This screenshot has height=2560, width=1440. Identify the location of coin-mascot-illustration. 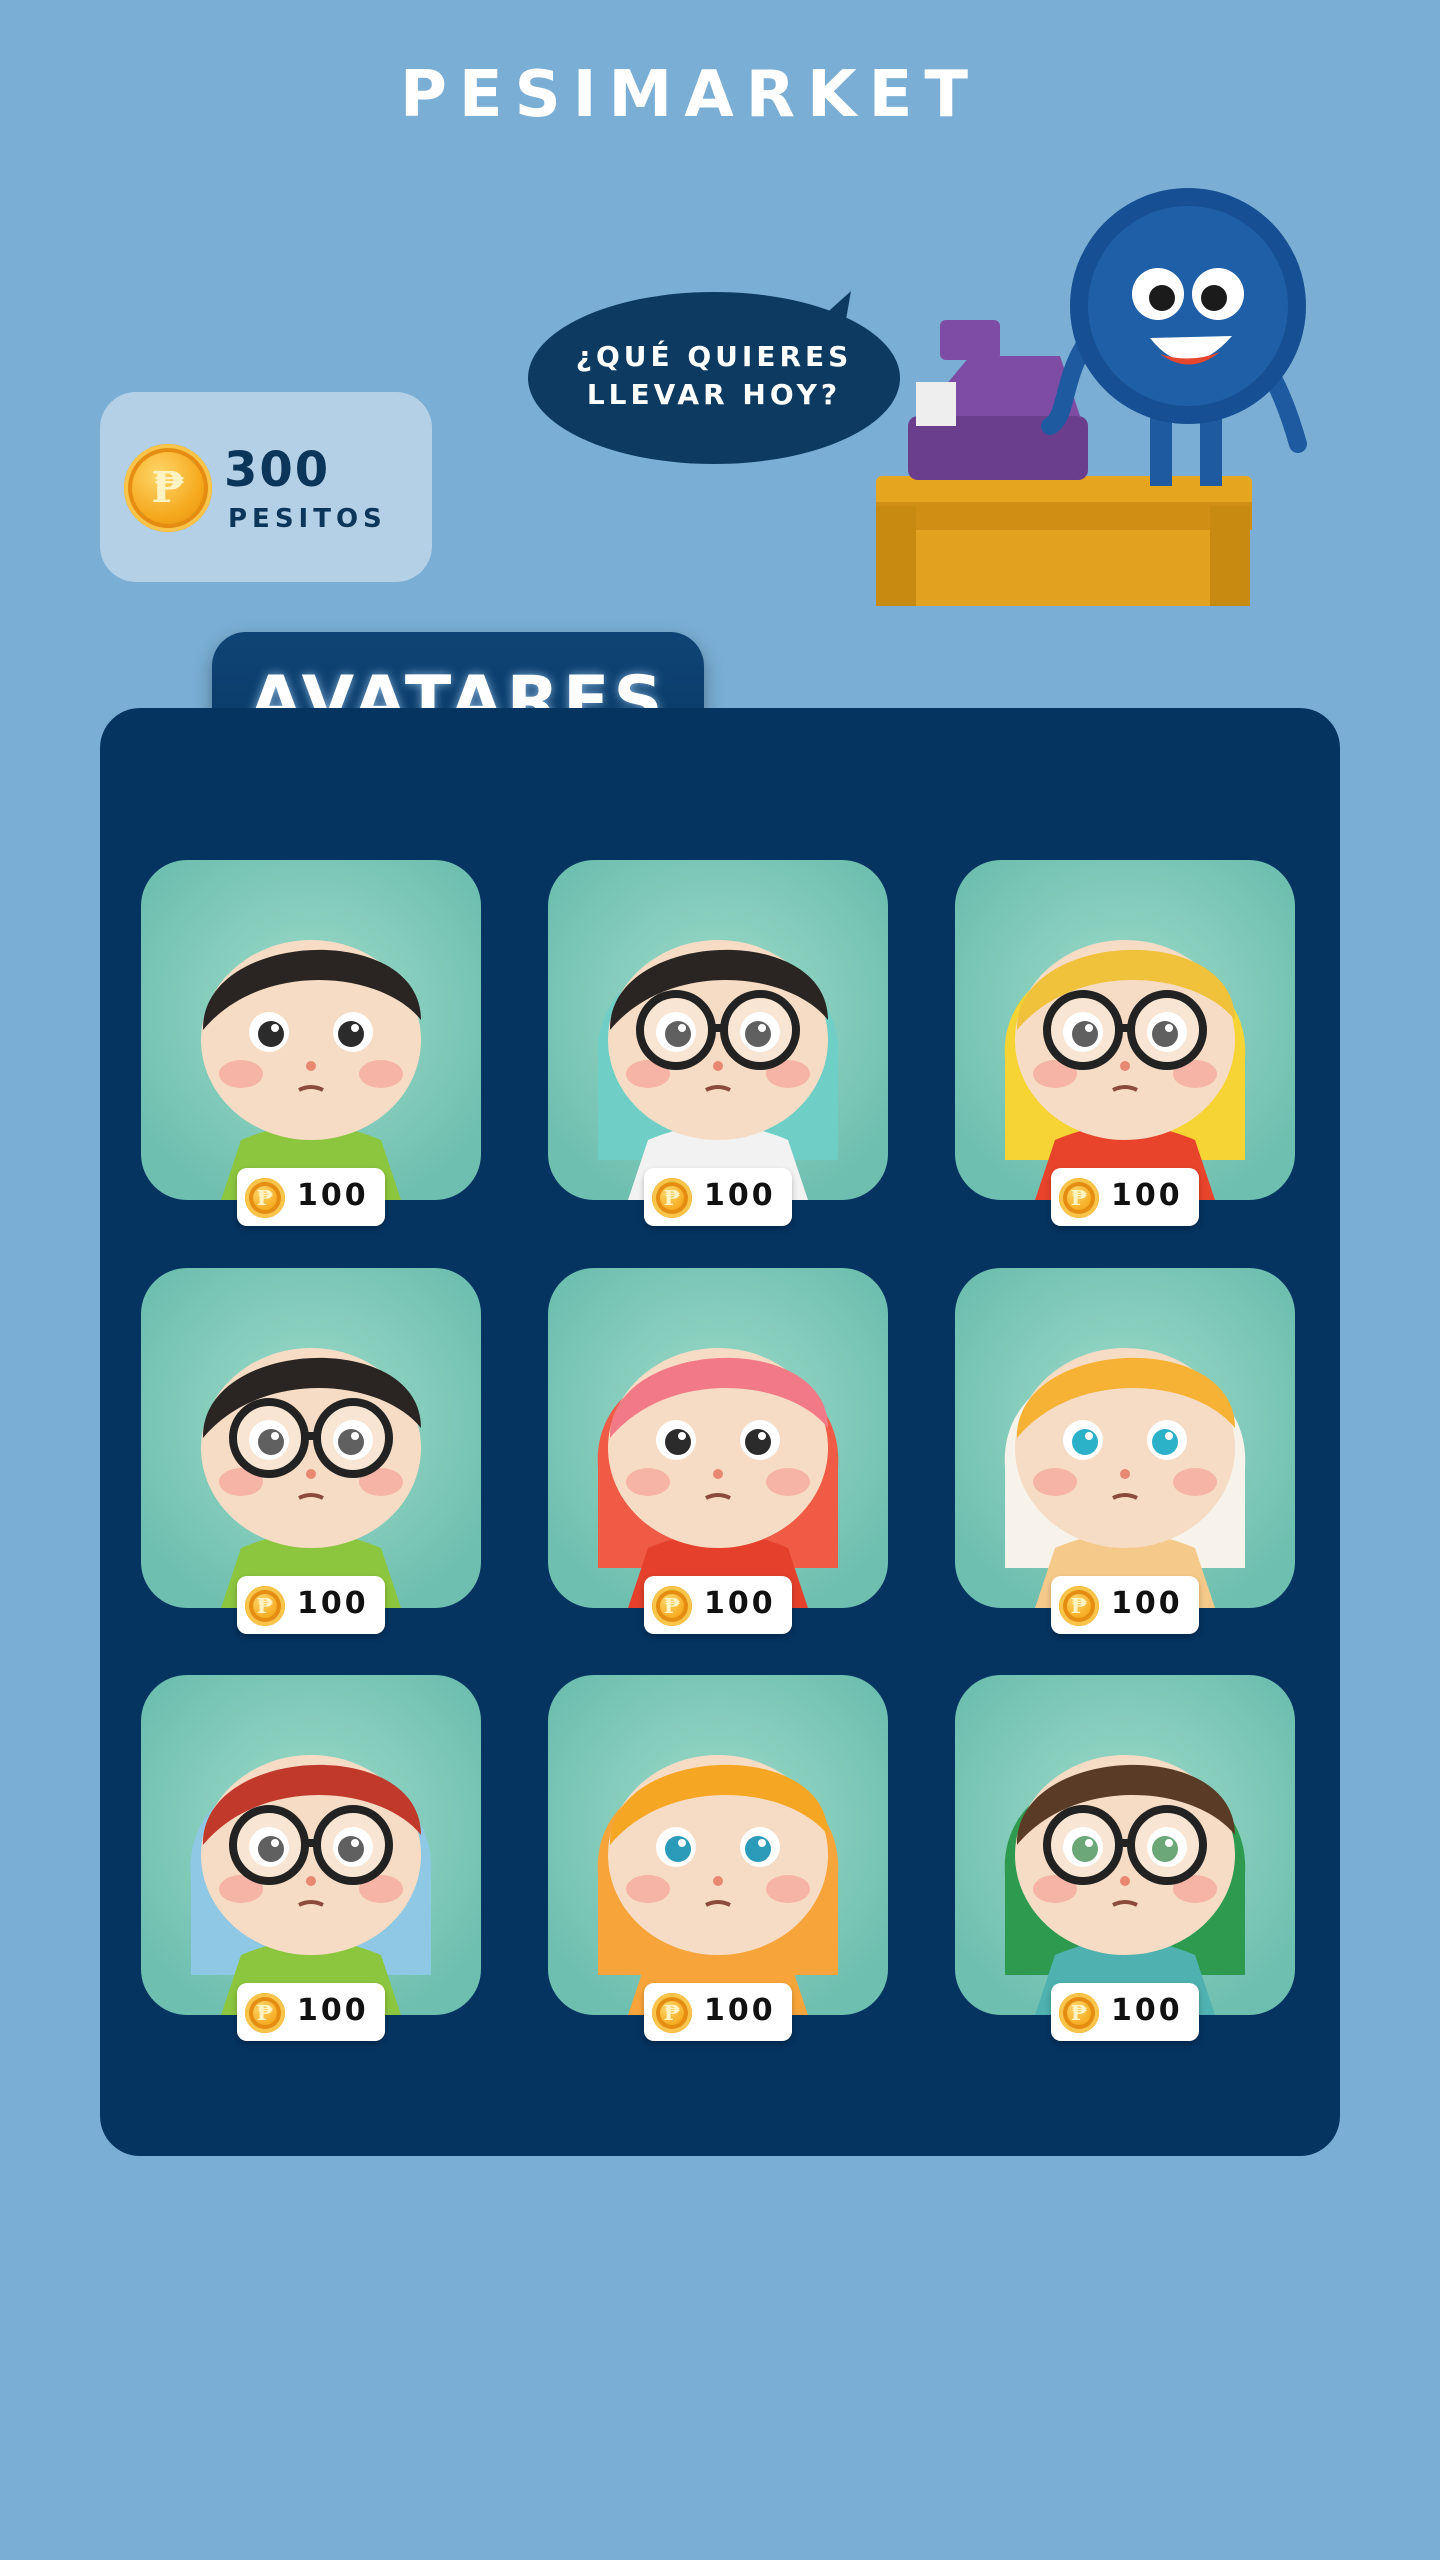
(1091, 397).